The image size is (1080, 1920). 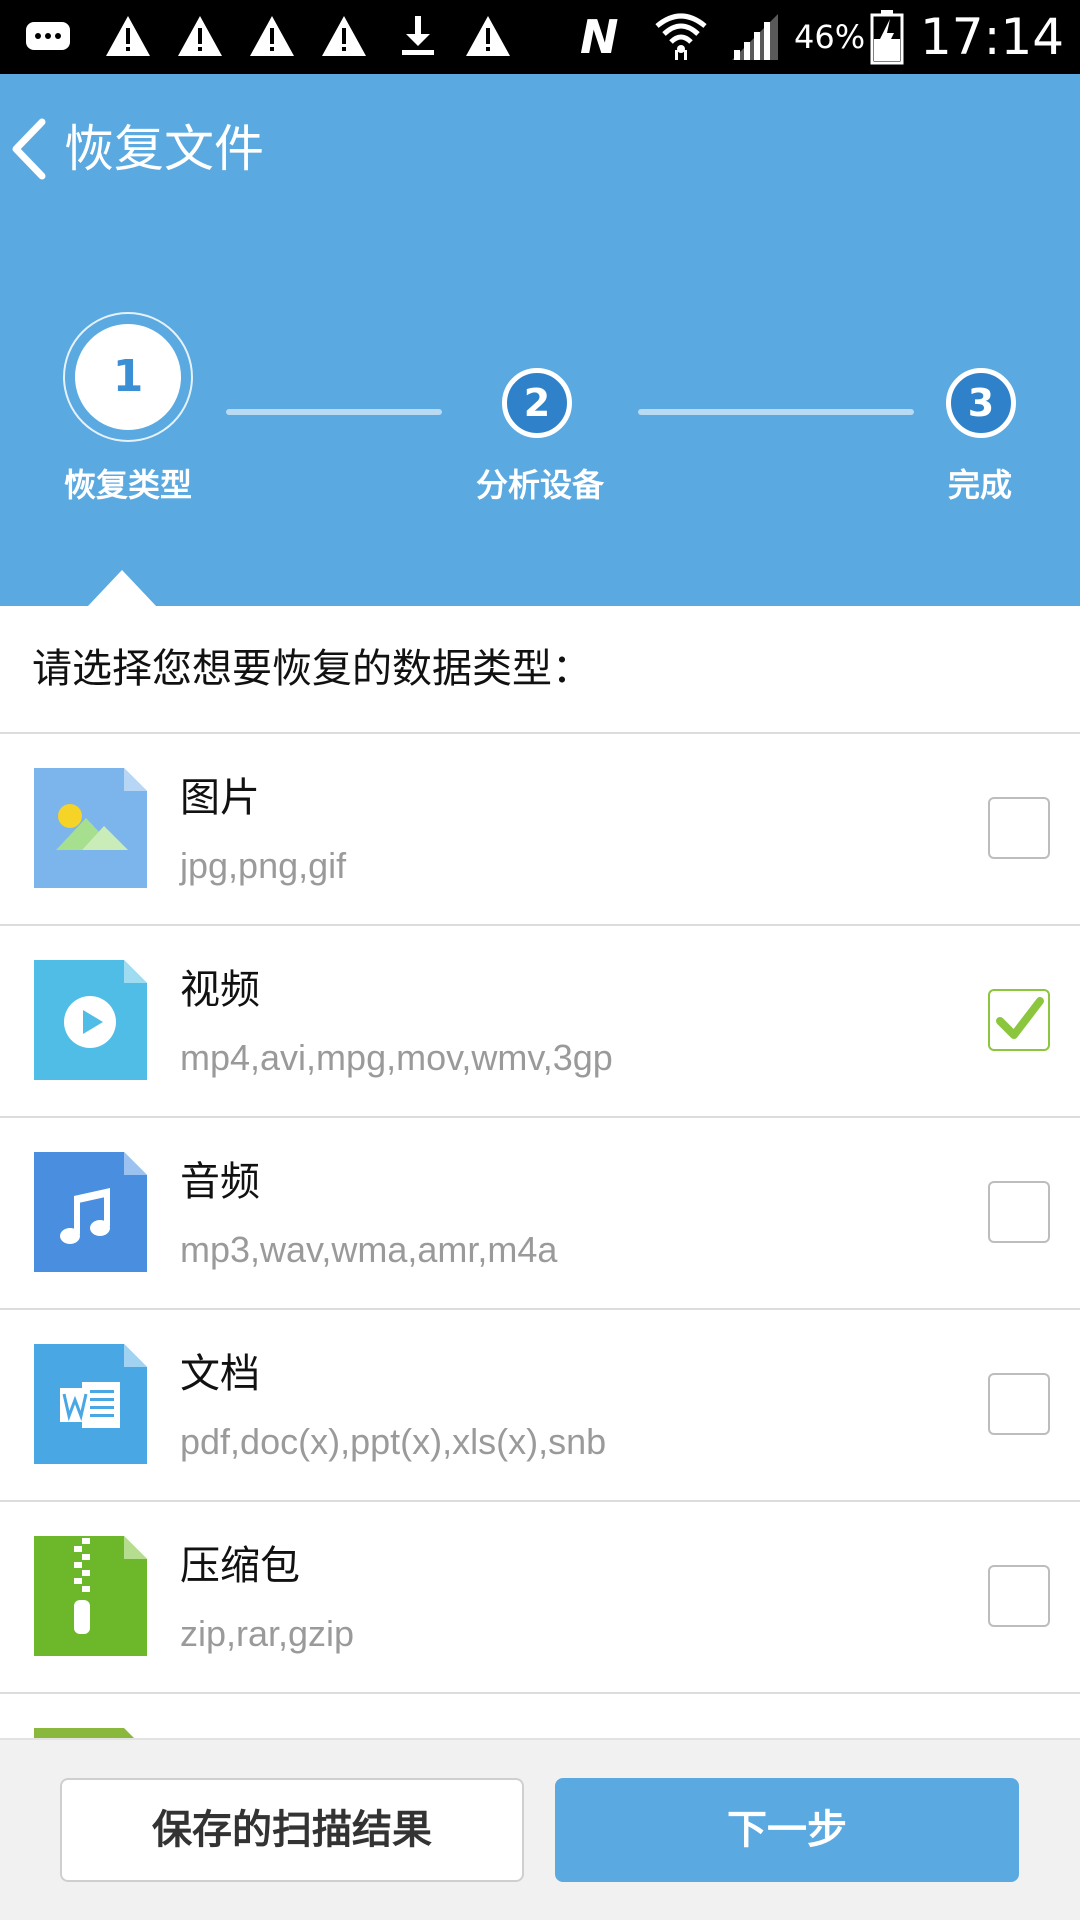 What do you see at coordinates (128, 377) in the screenshot?
I see `step-1-circle: 1` at bounding box center [128, 377].